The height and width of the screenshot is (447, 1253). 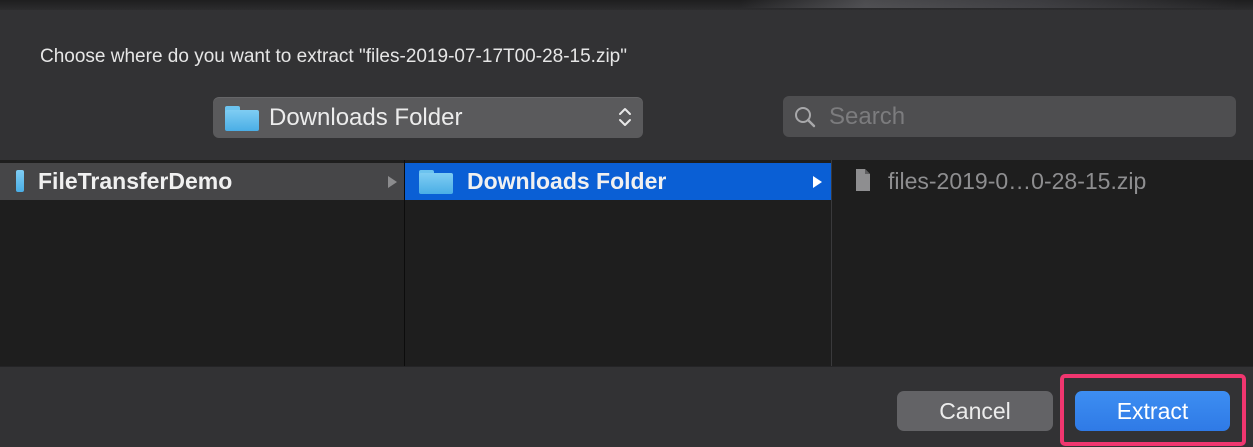 I want to click on search-placeholder: Search, so click(x=867, y=116).